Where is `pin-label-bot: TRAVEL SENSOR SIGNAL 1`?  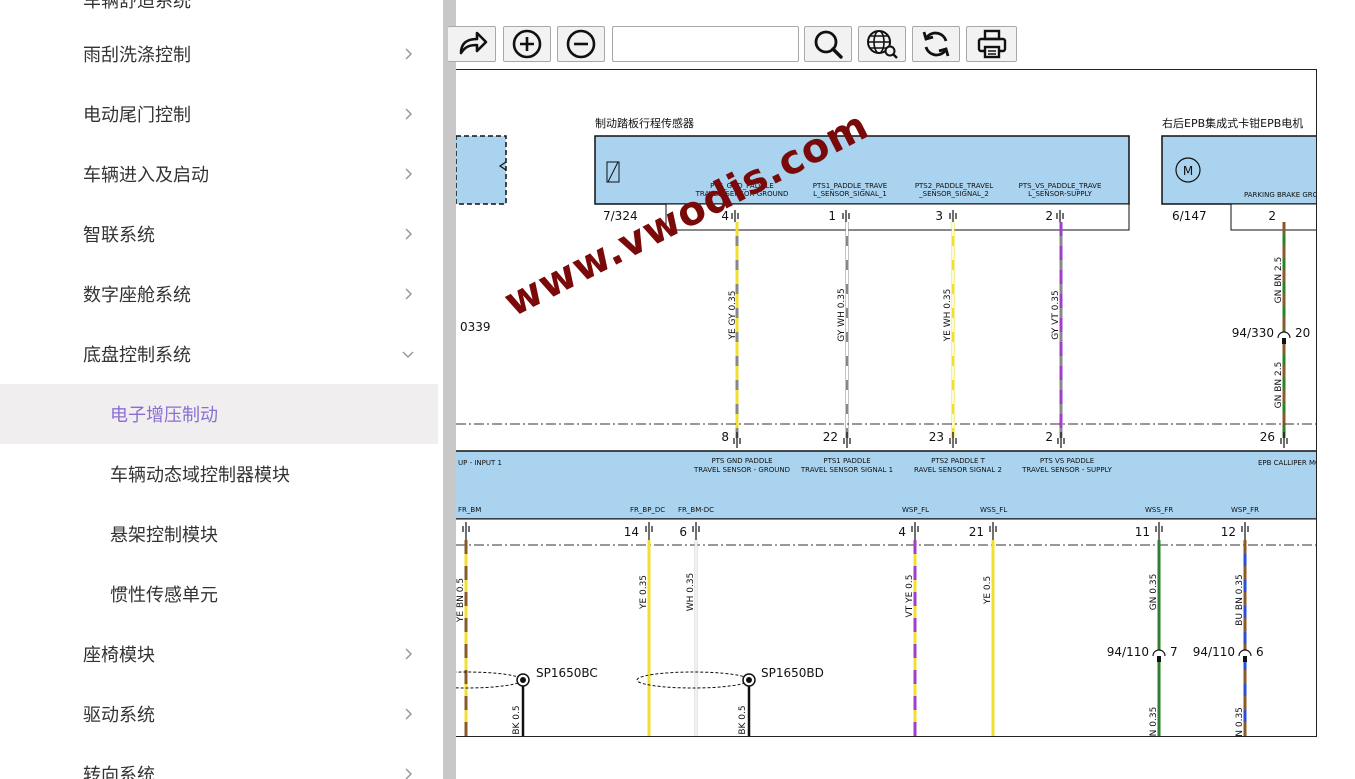 pin-label-bot: TRAVEL SENSOR SIGNAL 1 is located at coordinates (846, 470).